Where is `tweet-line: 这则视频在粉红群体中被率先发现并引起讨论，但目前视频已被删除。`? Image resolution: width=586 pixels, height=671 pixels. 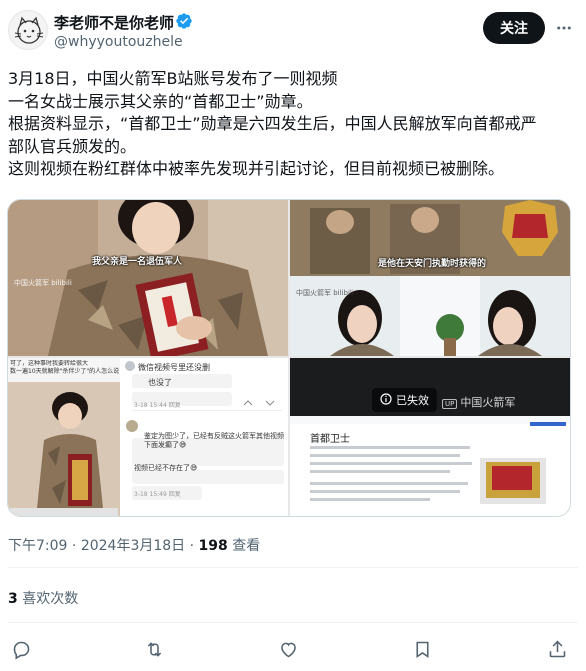 tweet-line: 这则视频在粉红群体中被率先发现并引起讨论，但目前视频已被删除。 is located at coordinates (256, 168).